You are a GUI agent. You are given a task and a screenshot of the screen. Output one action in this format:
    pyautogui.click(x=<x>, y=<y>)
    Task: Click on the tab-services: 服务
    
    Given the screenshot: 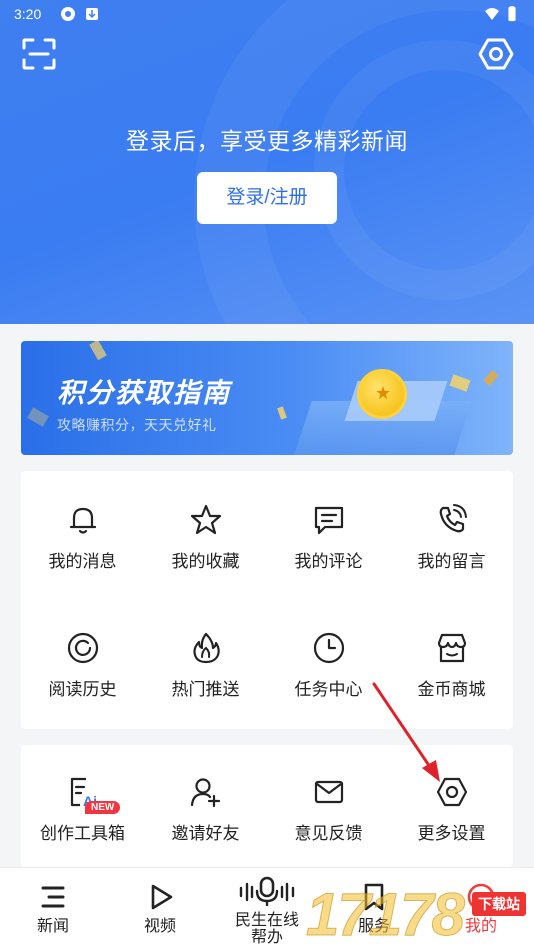 What is the action you would take?
    pyautogui.click(x=374, y=908)
    